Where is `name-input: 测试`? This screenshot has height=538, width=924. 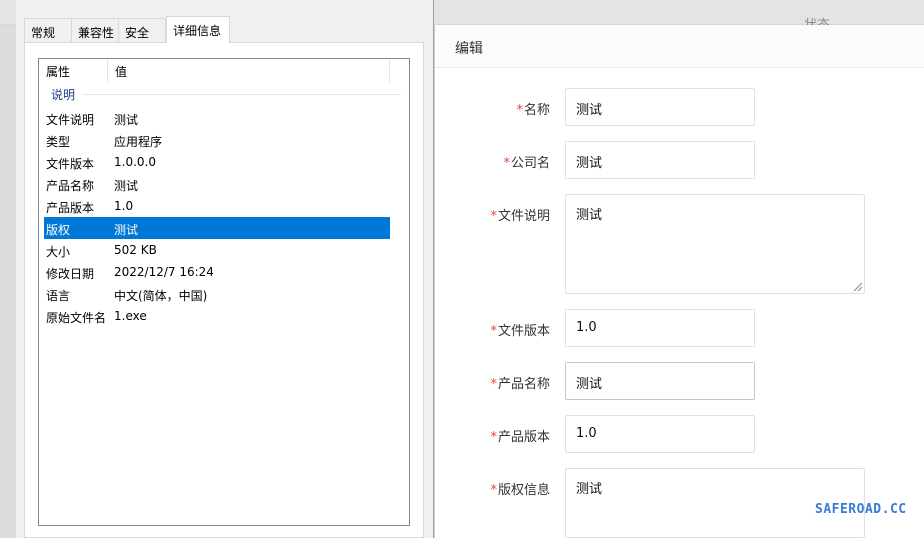
name-input: 测试 is located at coordinates (660, 107).